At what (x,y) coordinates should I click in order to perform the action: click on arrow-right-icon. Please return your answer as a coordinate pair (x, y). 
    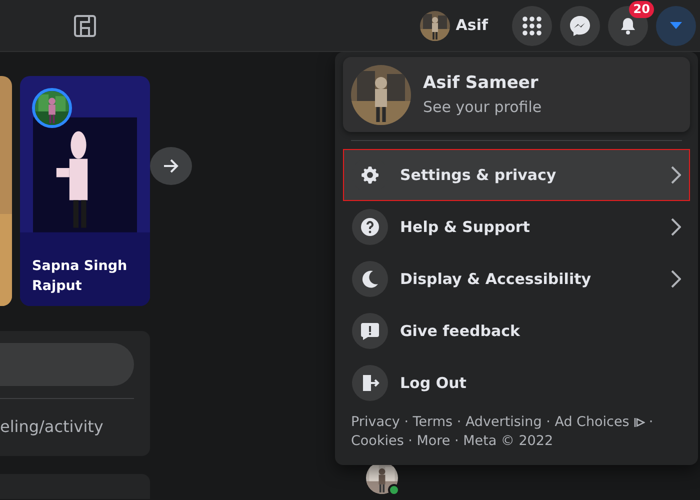
    Looking at the image, I should click on (171, 166).